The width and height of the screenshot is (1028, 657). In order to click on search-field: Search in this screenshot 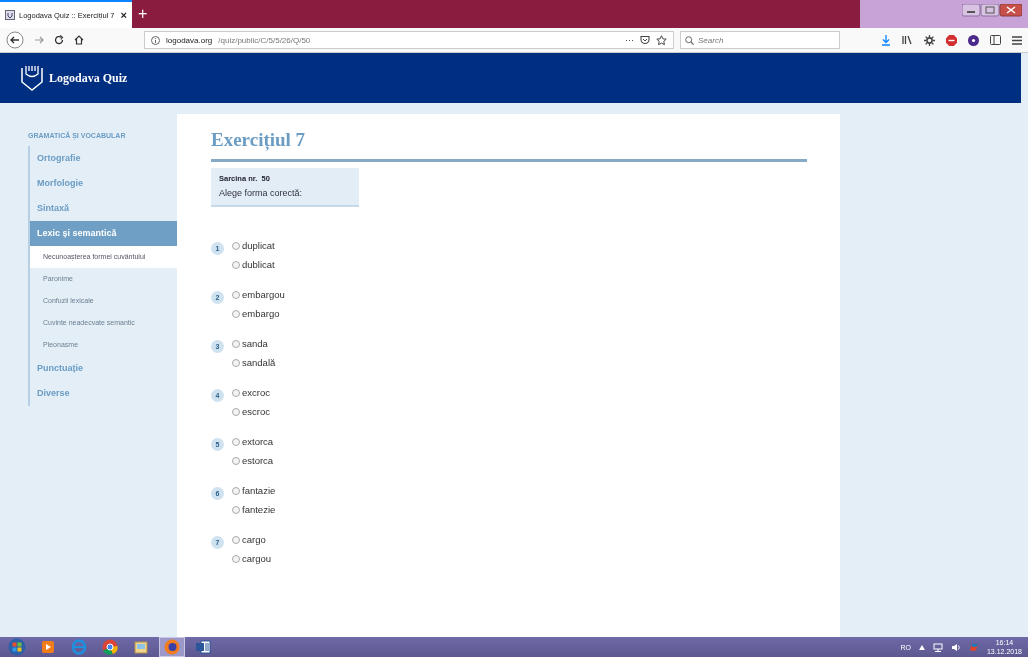, I will do `click(760, 40)`.